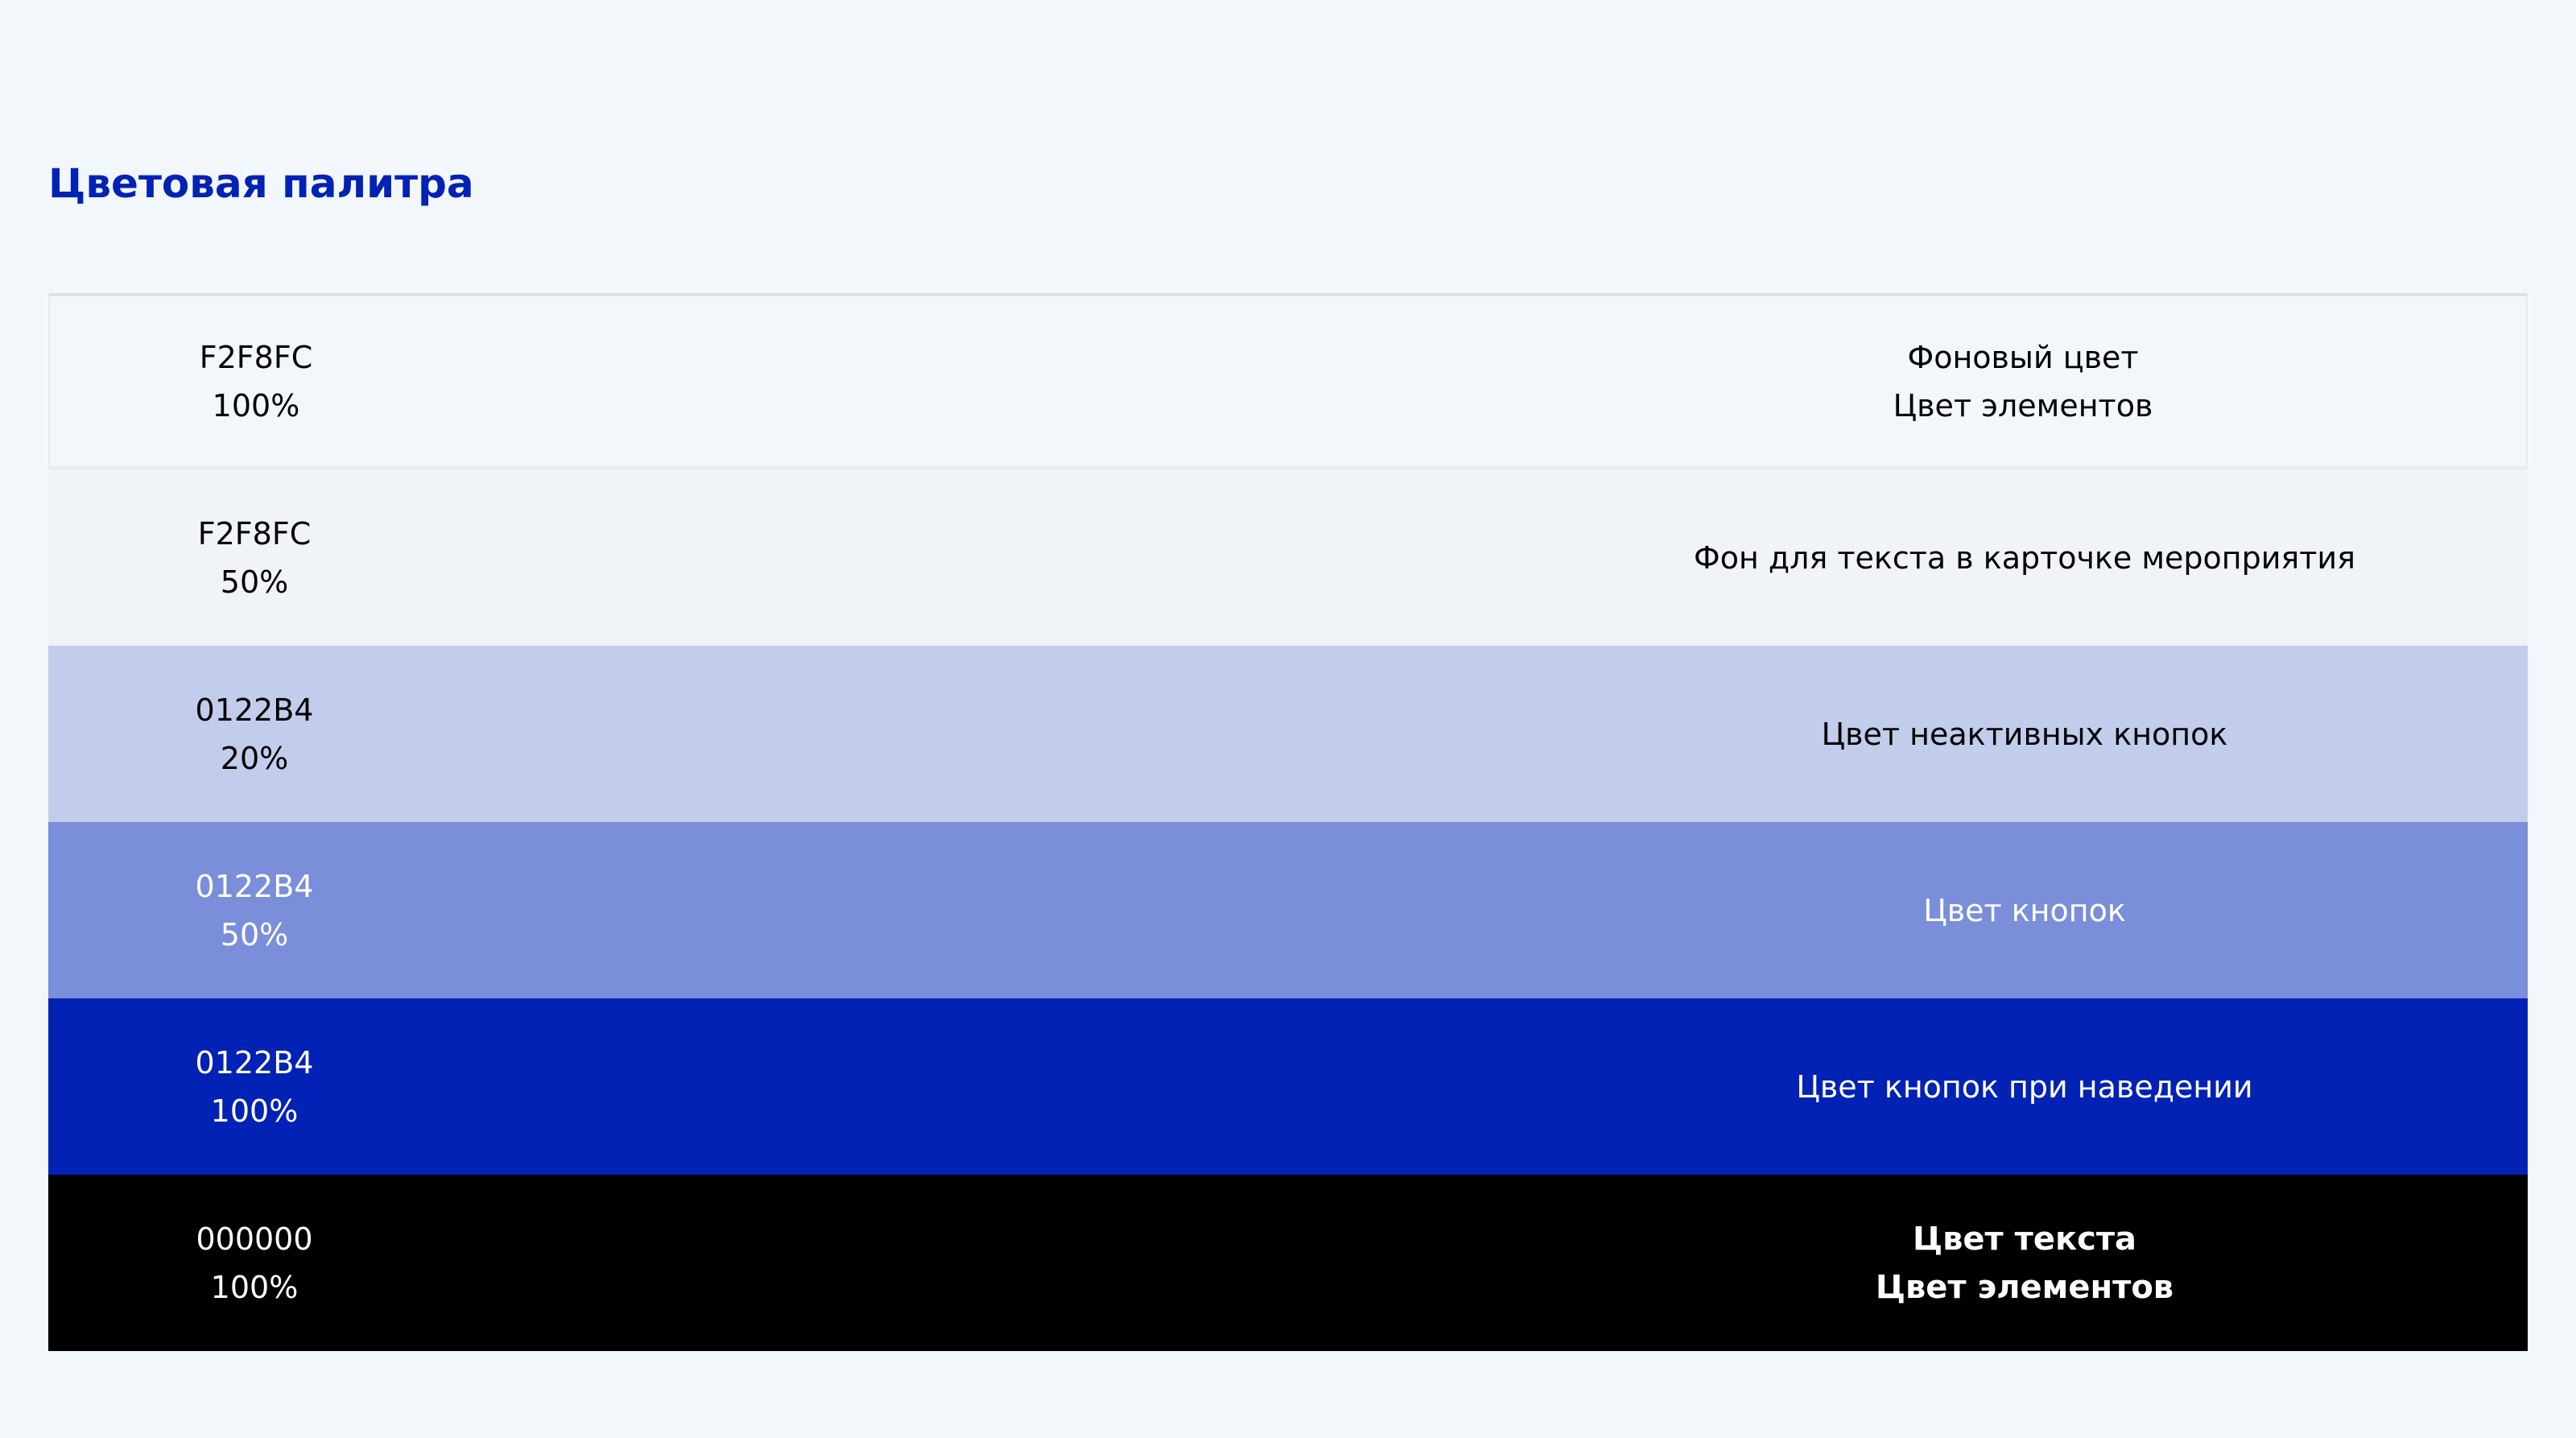  I want to click on swatch-code: 0122B4 50%, so click(254, 910).